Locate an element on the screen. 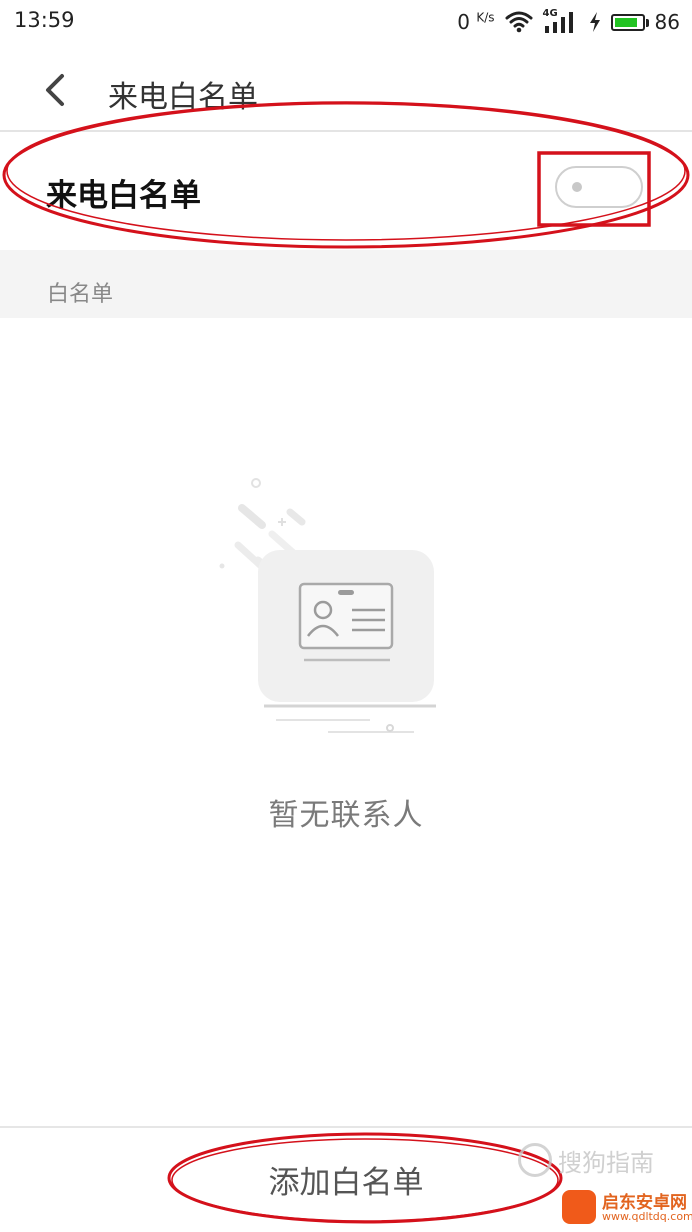 Image resolution: width=692 pixels, height=1232 pixels. section-header: 白名单 is located at coordinates (346, 284).